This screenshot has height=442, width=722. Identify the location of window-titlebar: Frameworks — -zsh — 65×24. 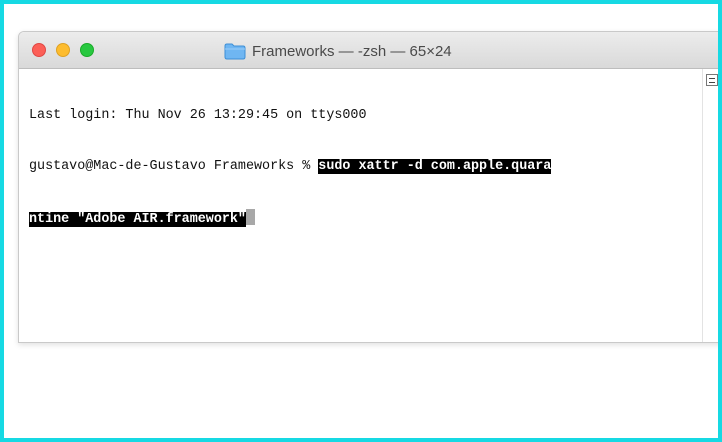
(368, 50).